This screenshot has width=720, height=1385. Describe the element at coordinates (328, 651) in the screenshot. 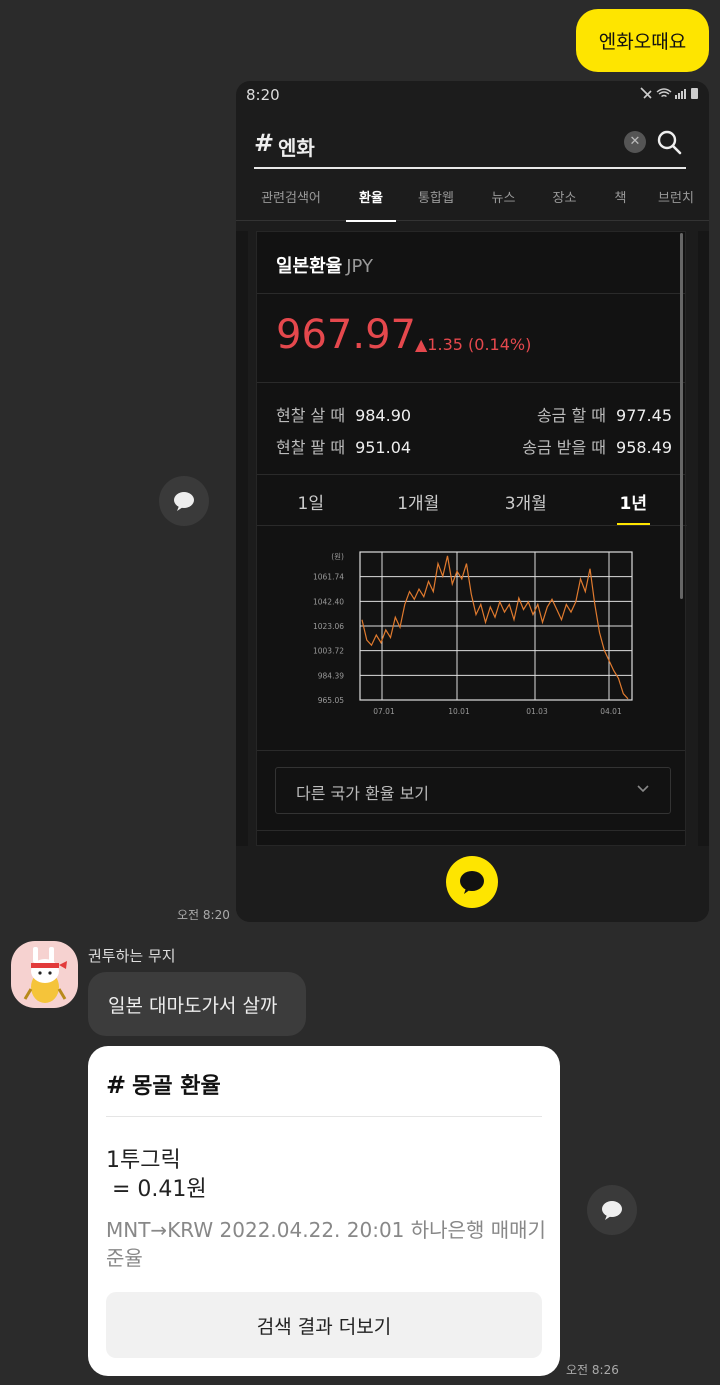

I see `y-tick-label-3: 1003.72` at that location.